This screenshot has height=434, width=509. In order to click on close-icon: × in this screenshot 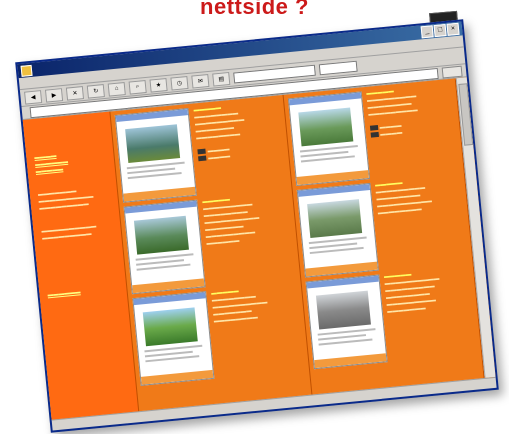, I will do `click(453, 29)`.